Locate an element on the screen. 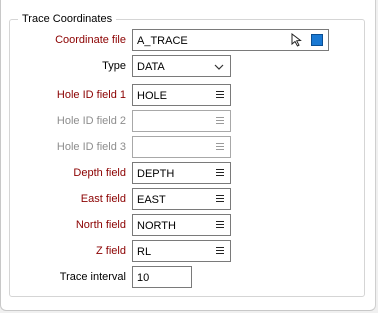 The image size is (378, 313). group-title: Trace Coordinates is located at coordinates (67, 19).